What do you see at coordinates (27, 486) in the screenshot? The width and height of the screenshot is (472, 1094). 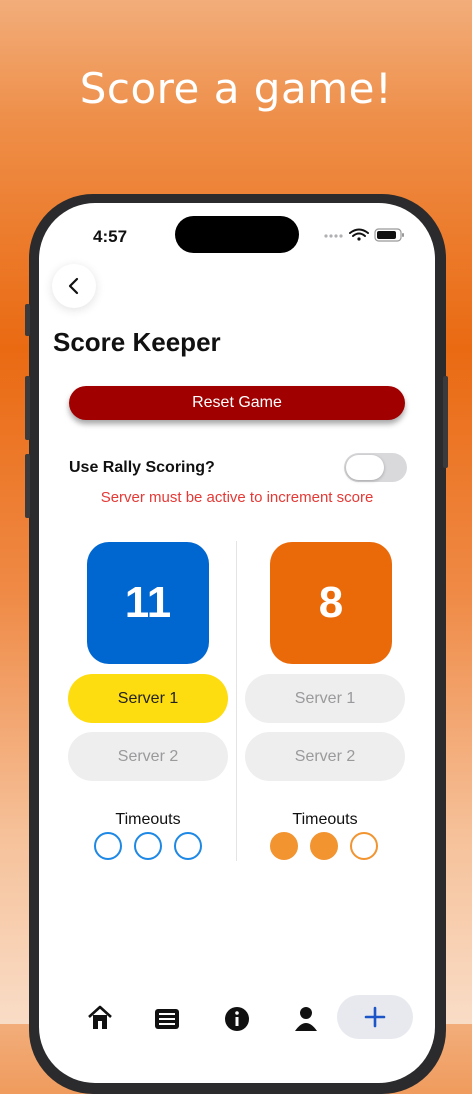 I see `phone-volume-down` at bounding box center [27, 486].